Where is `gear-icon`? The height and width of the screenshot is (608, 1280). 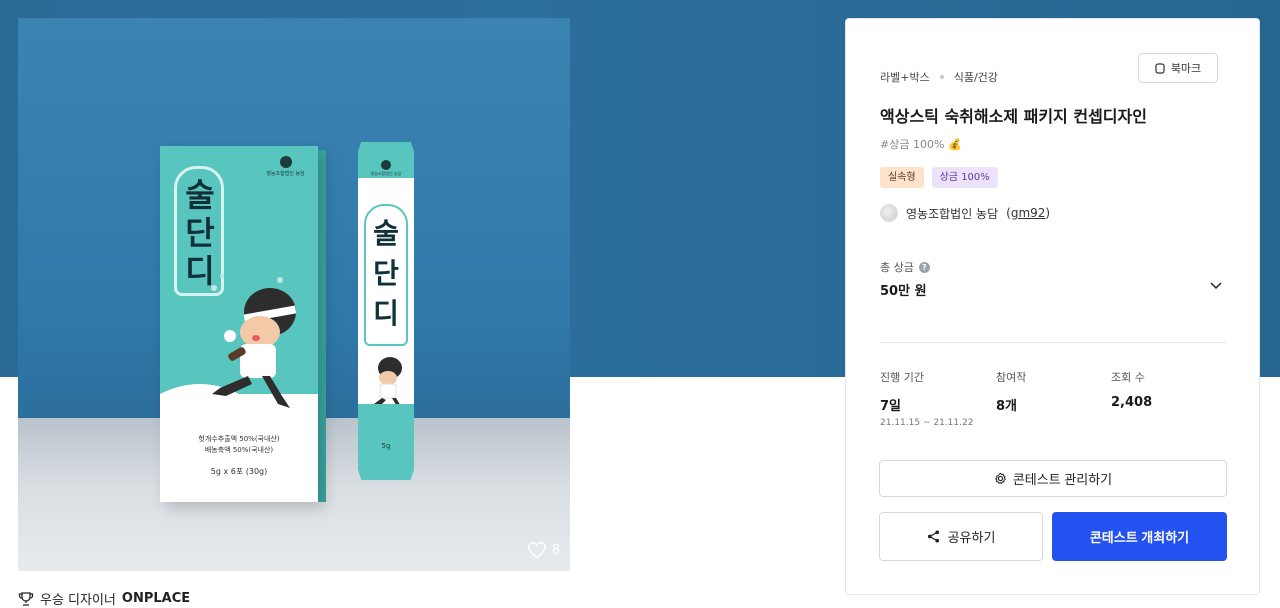
gear-icon is located at coordinates (1000, 478).